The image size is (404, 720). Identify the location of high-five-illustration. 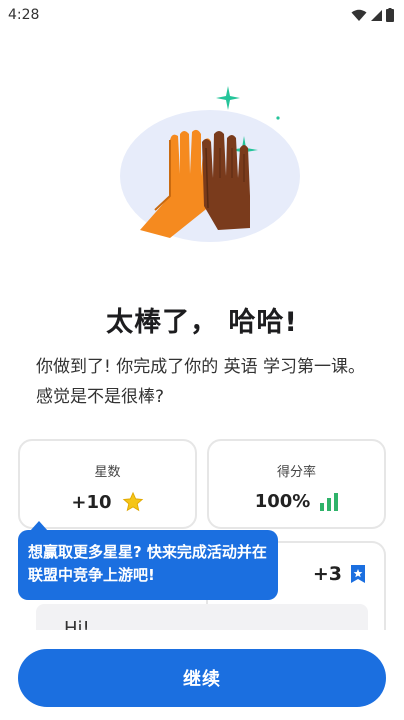
(210, 164).